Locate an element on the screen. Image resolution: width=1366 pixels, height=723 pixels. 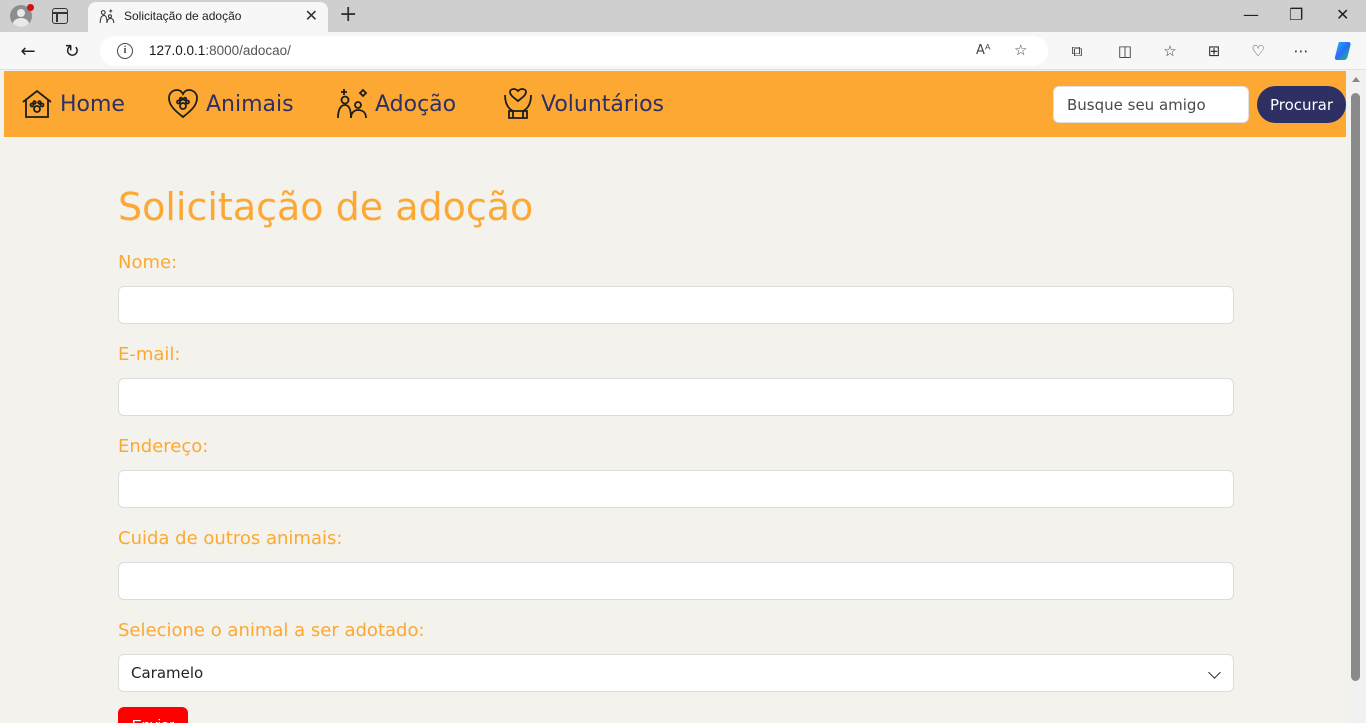
close-window-icon: ✕ is located at coordinates (1342, 15).